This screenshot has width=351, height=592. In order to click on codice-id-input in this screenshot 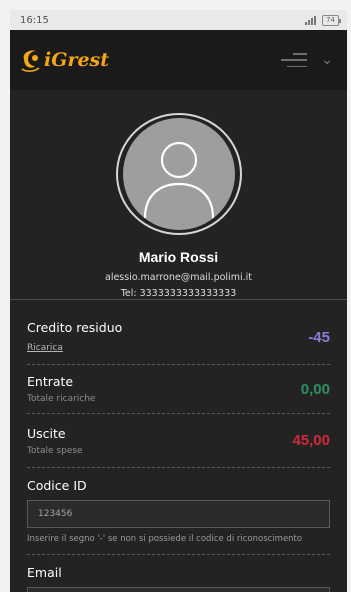, I will do `click(178, 514)`.